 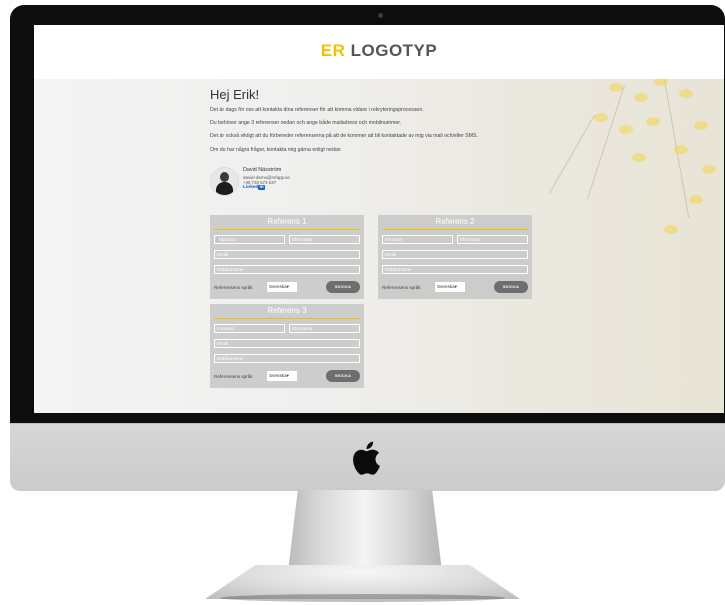 I want to click on reference-title: Referens 1, so click(x=287, y=221).